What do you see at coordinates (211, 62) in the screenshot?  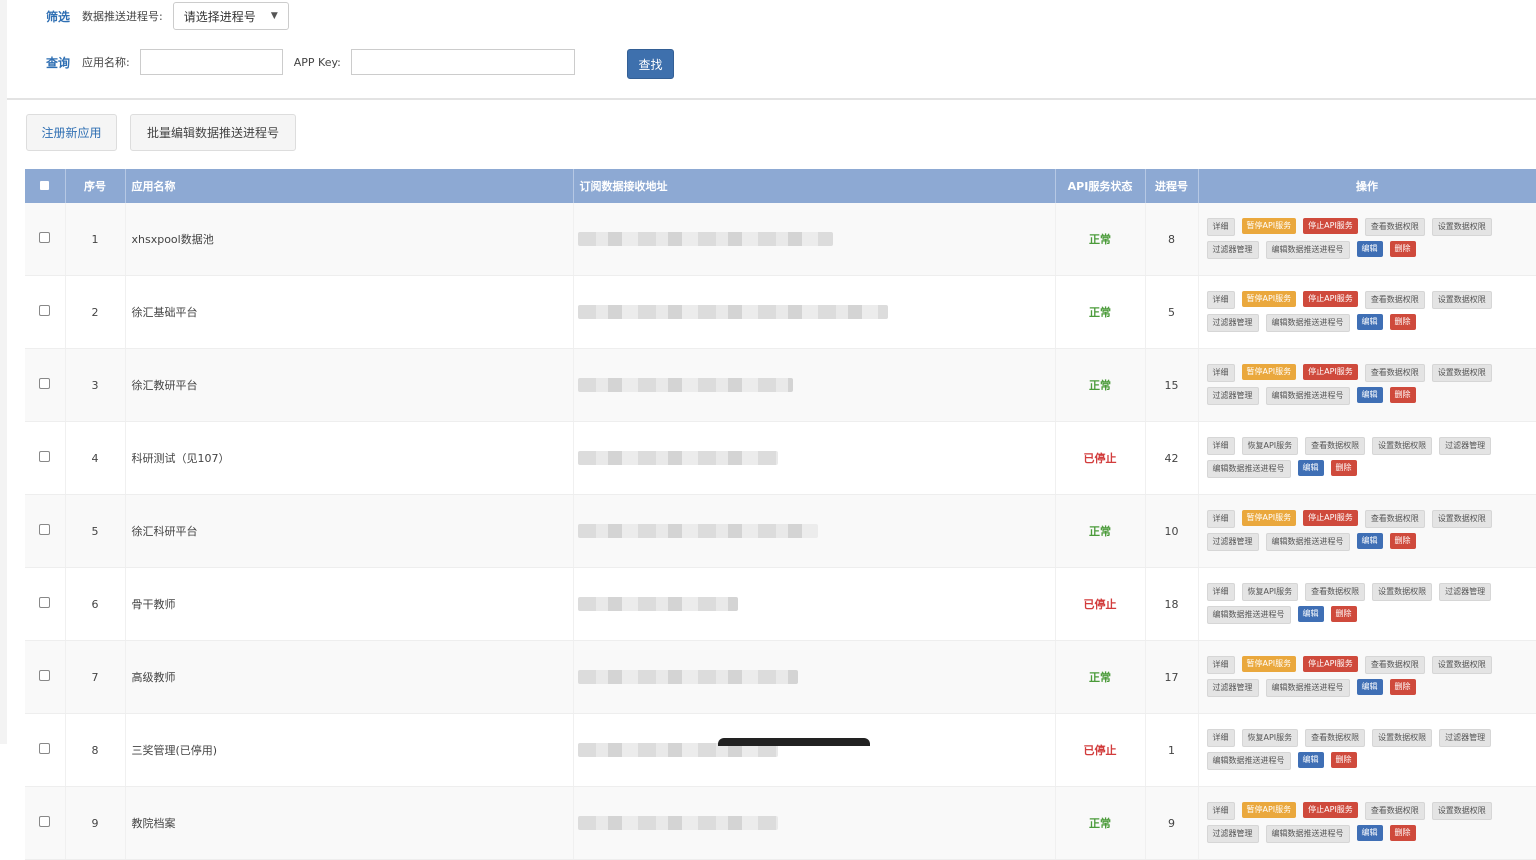 I see `app-name-input` at bounding box center [211, 62].